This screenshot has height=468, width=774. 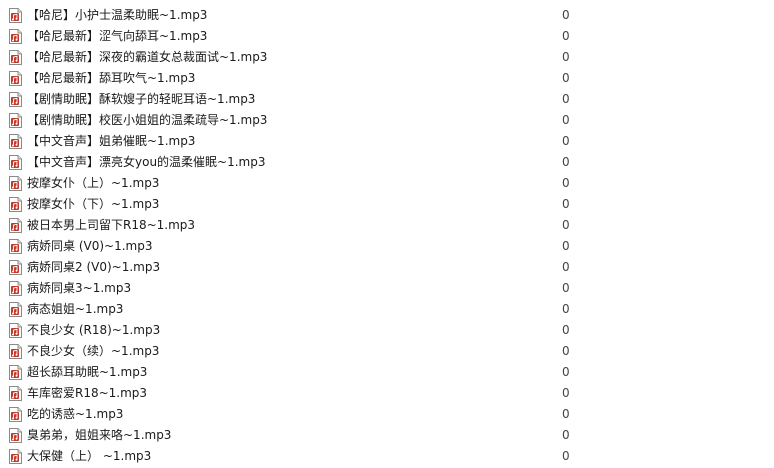 What do you see at coordinates (387, 351) in the screenshot?
I see `file-row: 不良少女（续）~1.mp3 0` at bounding box center [387, 351].